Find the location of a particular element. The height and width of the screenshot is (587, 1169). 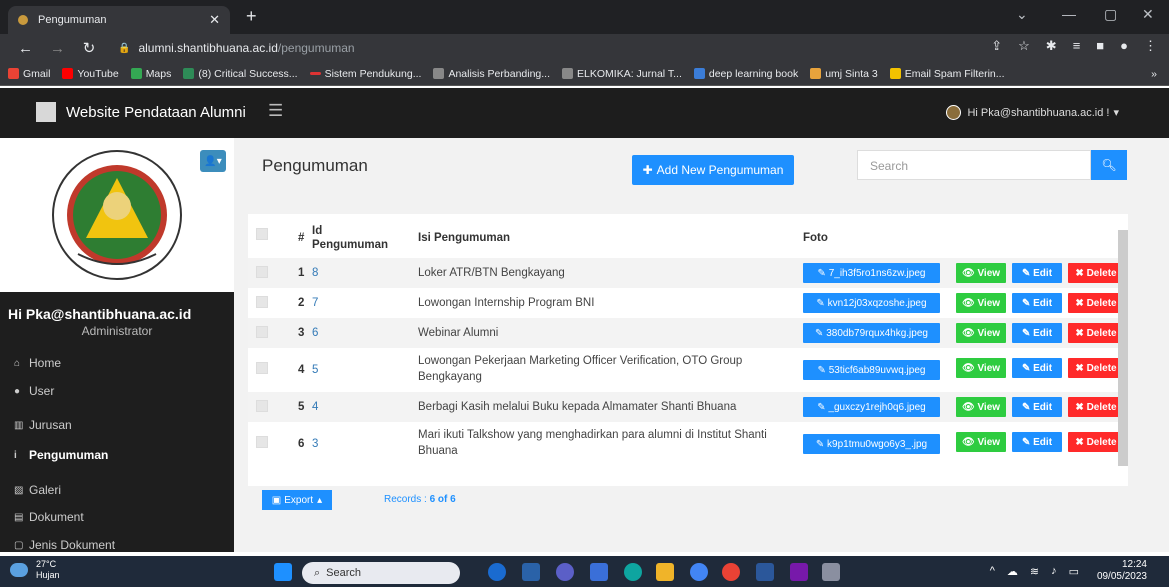

add-pengumuman-button: ✚ Add New Pengumuman is located at coordinates (713, 170).